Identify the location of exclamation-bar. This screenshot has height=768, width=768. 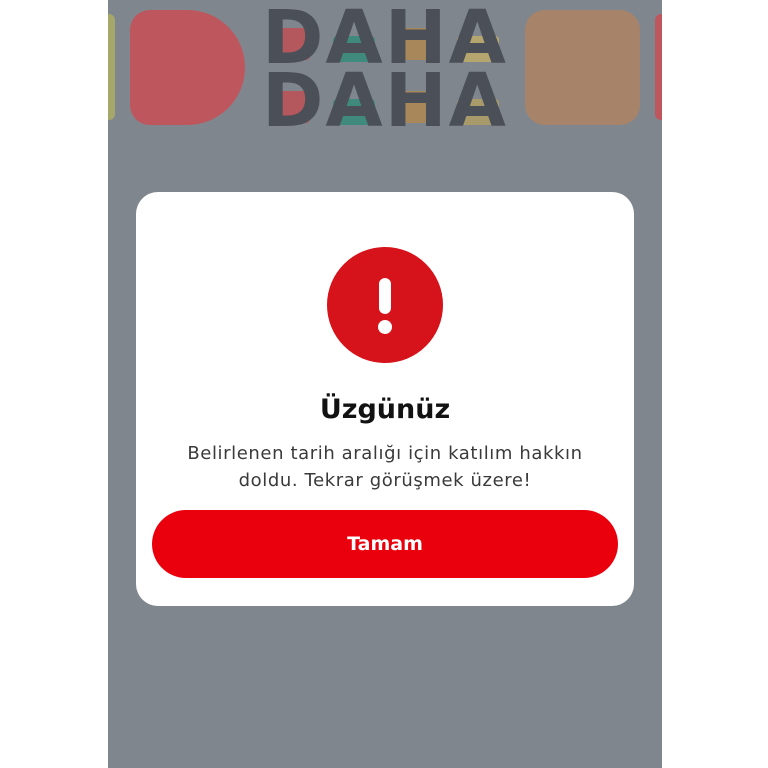
(385, 296).